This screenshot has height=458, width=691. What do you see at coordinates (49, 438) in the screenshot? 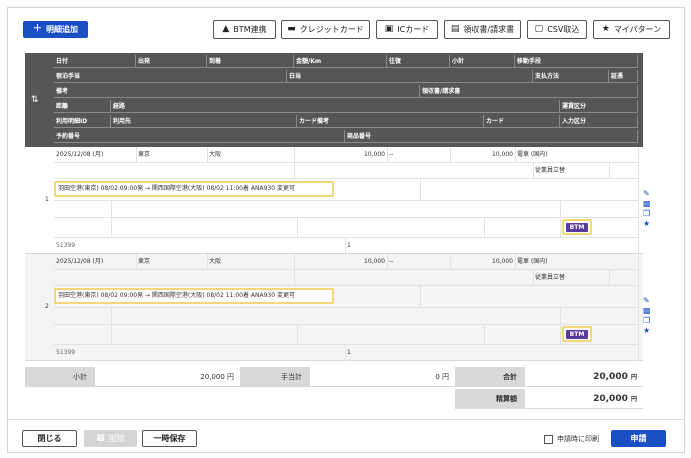
I see `close-button: 閉じる` at bounding box center [49, 438].